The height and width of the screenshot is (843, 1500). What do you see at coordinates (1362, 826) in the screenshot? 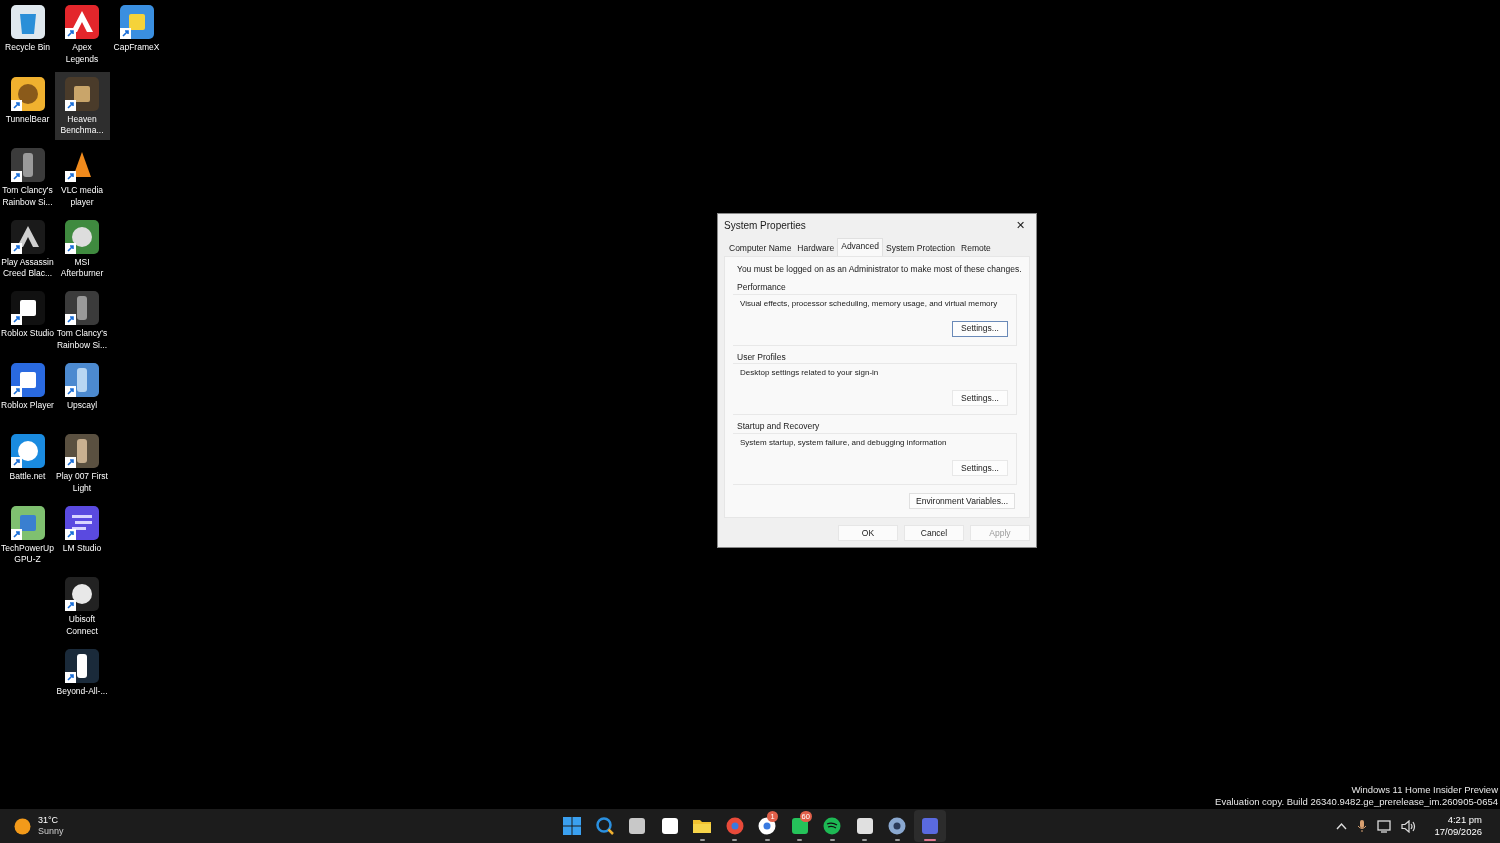
I see `microphone-icon` at bounding box center [1362, 826].